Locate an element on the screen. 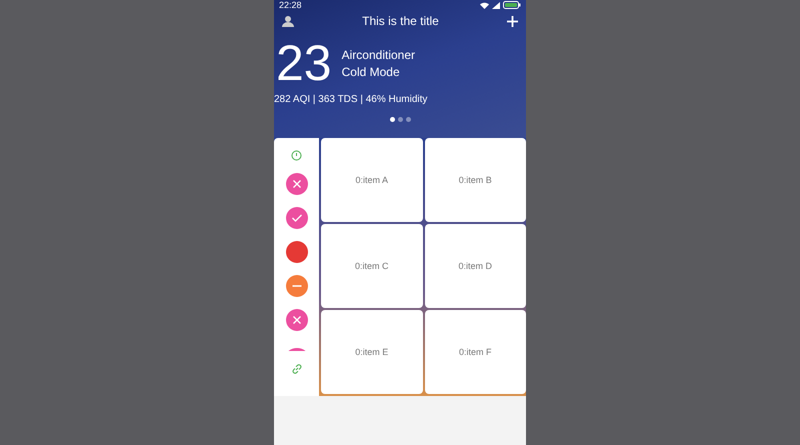  temperature-value: 23 is located at coordinates (304, 63).